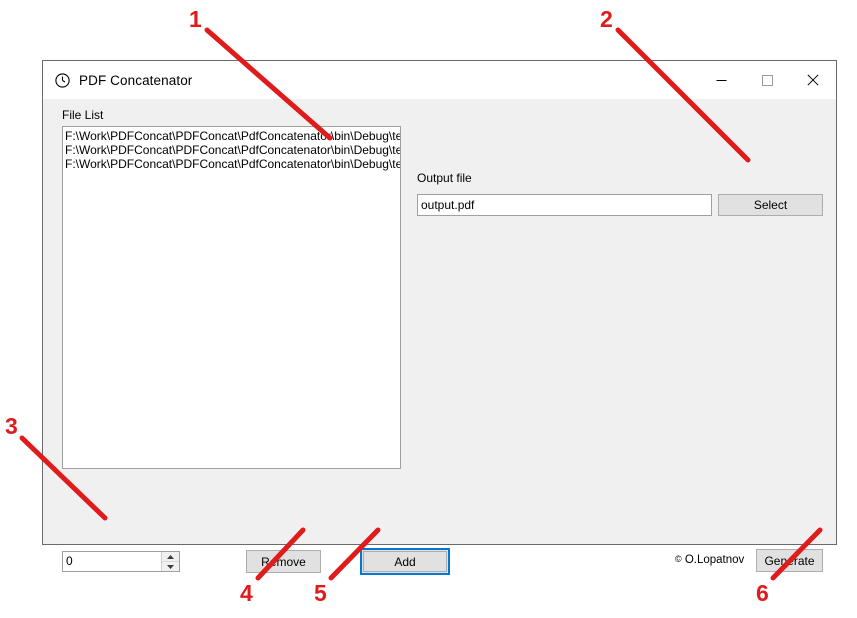  Describe the element at coordinates (713, 560) in the screenshot. I see `credit-author: O.Lopatnov` at that location.